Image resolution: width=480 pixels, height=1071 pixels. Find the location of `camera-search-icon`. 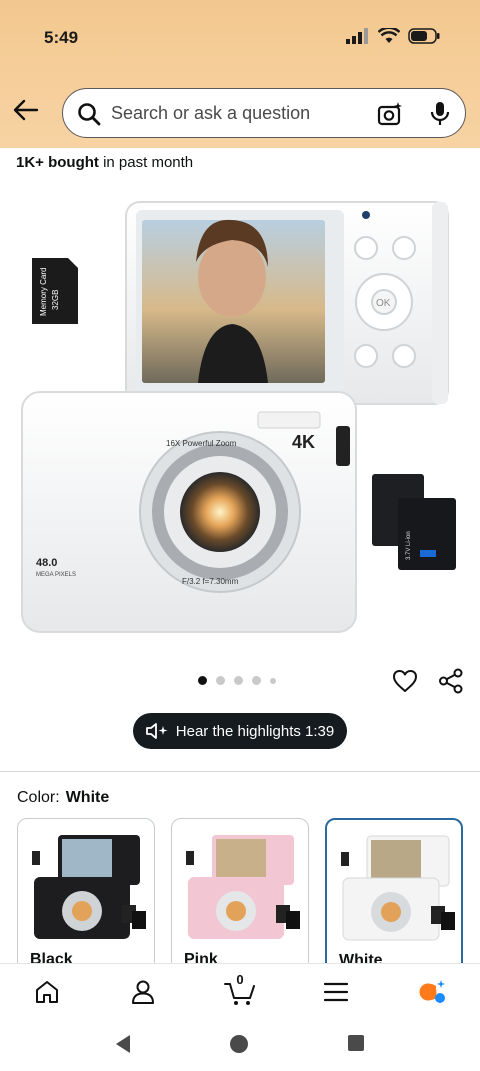

camera-search-icon is located at coordinates (390, 114).